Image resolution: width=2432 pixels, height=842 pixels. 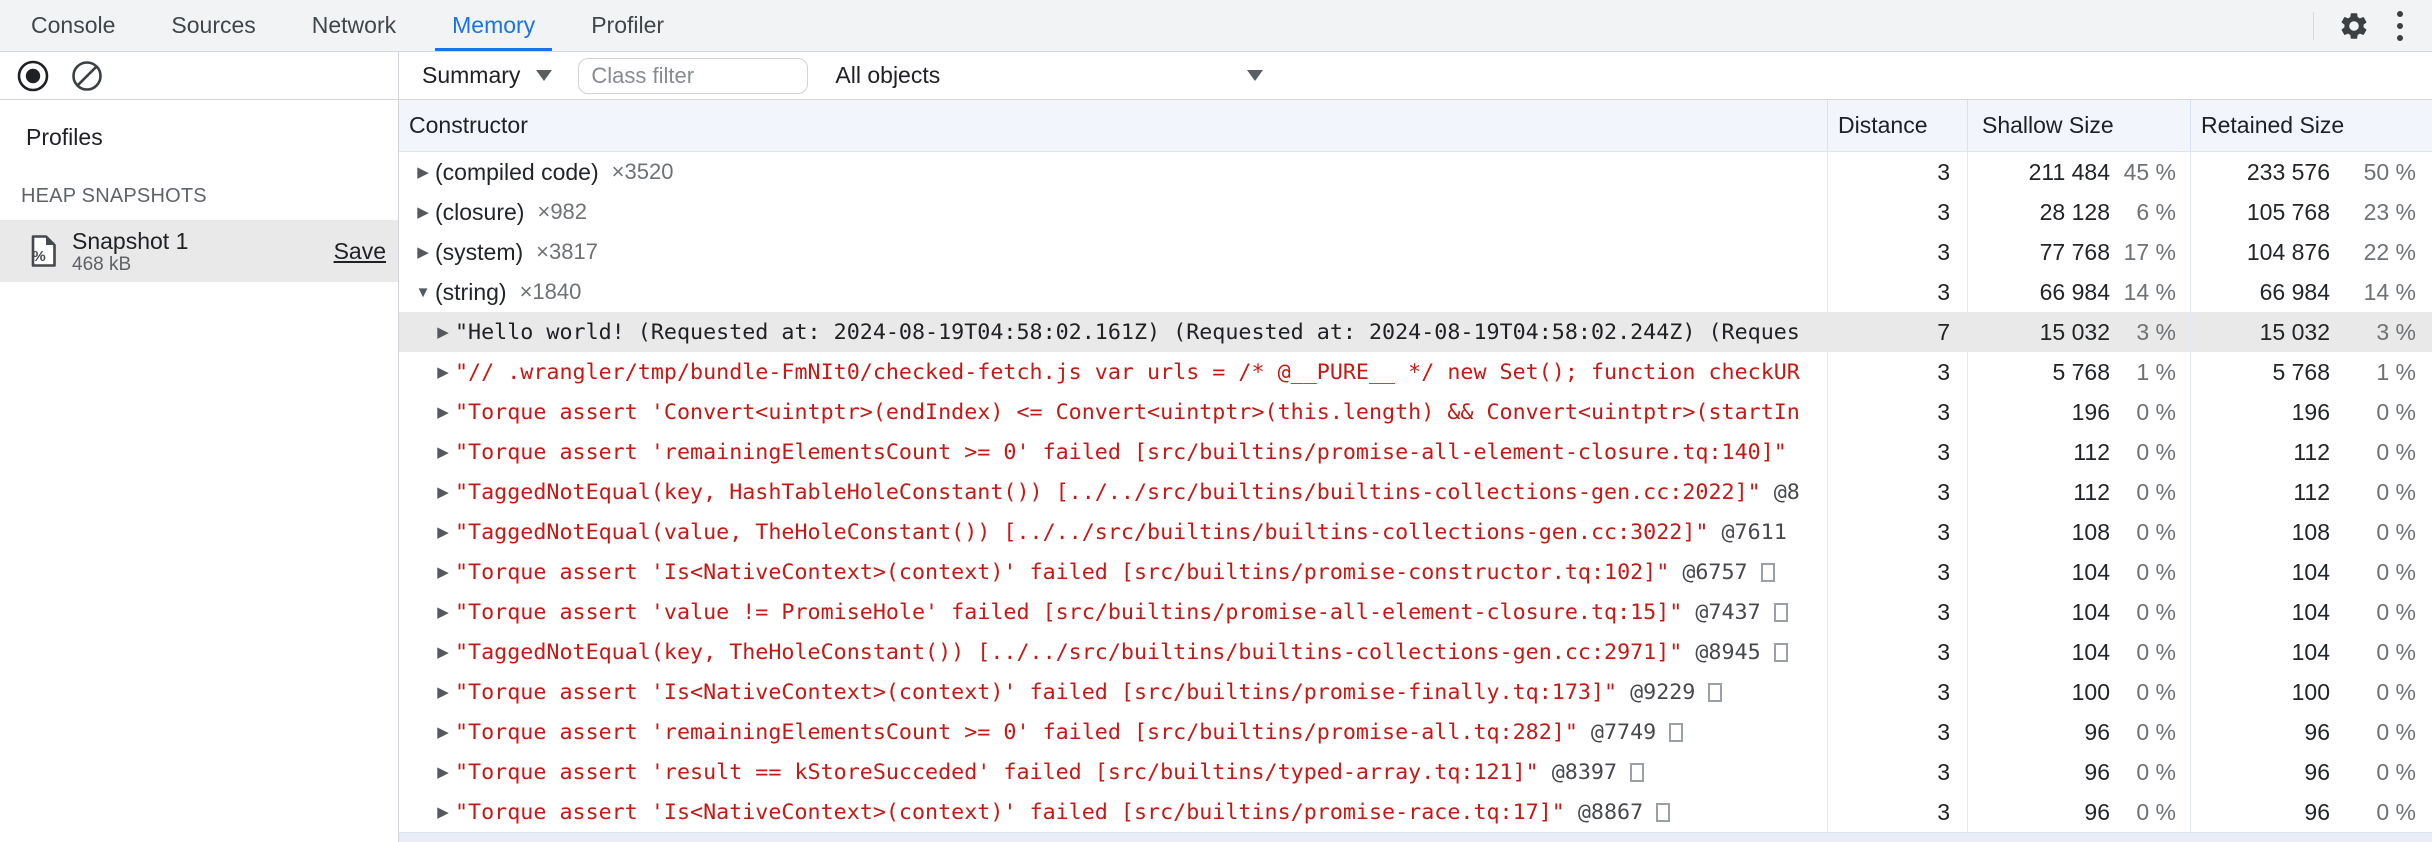 What do you see at coordinates (2311, 372) in the screenshot?
I see `retained-size-cell: 5 768 1 %` at bounding box center [2311, 372].